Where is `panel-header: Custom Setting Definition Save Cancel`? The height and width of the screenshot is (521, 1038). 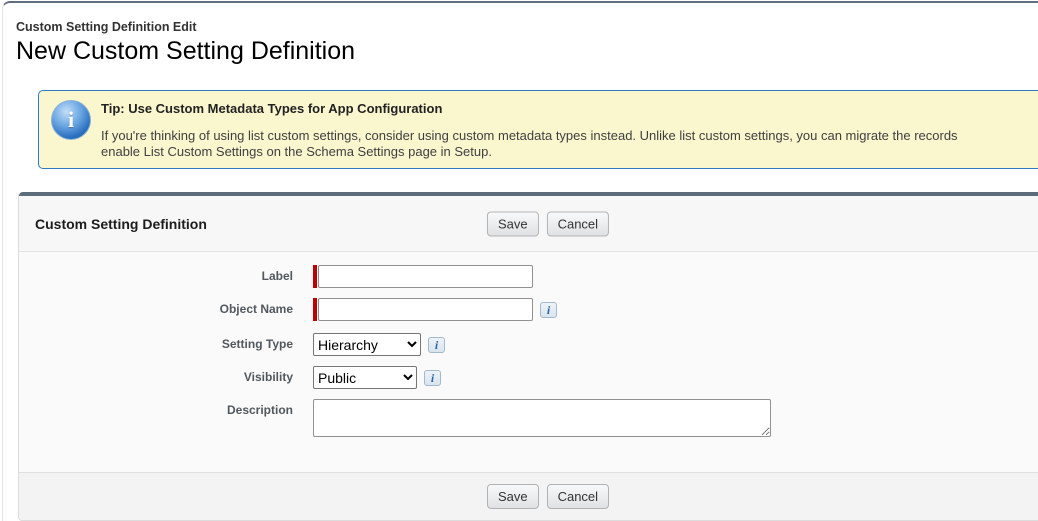 panel-header: Custom Setting Definition Save Cancel is located at coordinates (528, 224).